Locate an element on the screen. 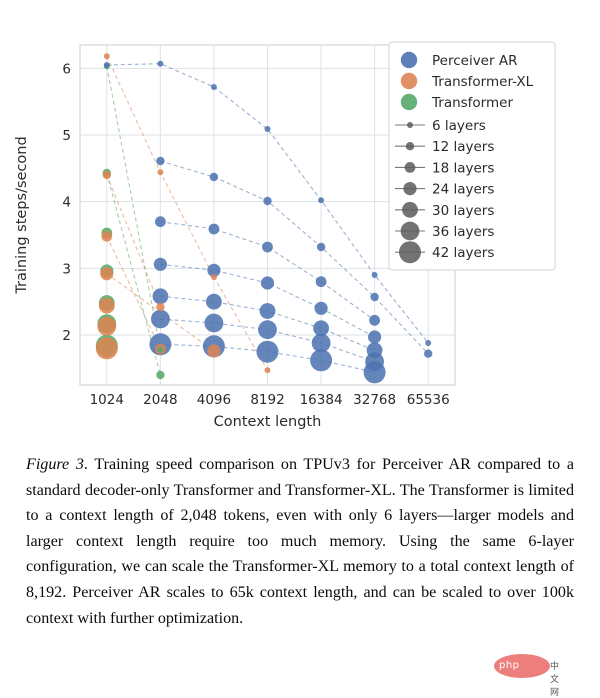 The height and width of the screenshot is (698, 600). legend-label: Transformer-XL is located at coordinates (482, 82).